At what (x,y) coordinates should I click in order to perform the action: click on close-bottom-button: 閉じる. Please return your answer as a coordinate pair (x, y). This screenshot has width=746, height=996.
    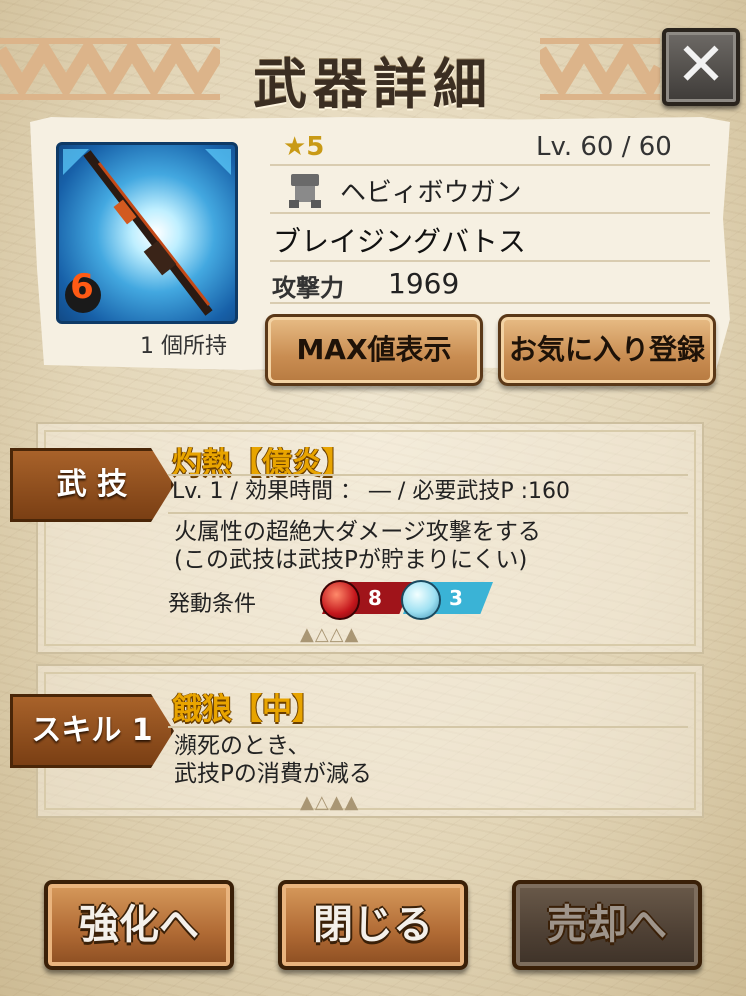
    Looking at the image, I should click on (373, 925).